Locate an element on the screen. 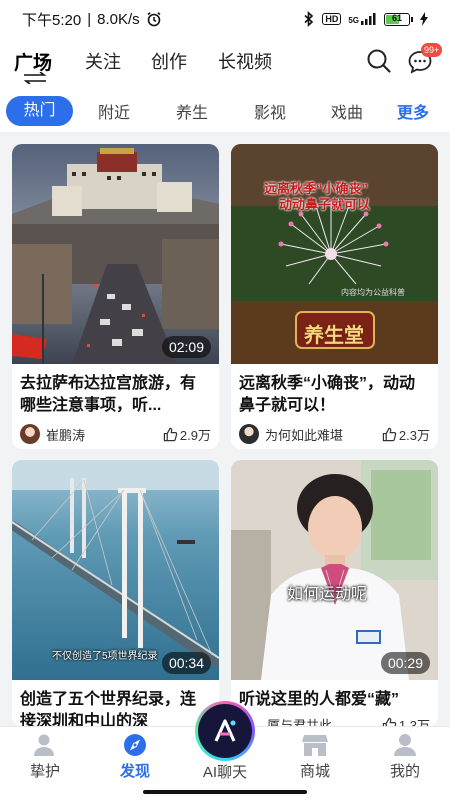  video-subtitle: 如何运动呢 is located at coordinates (327, 594).